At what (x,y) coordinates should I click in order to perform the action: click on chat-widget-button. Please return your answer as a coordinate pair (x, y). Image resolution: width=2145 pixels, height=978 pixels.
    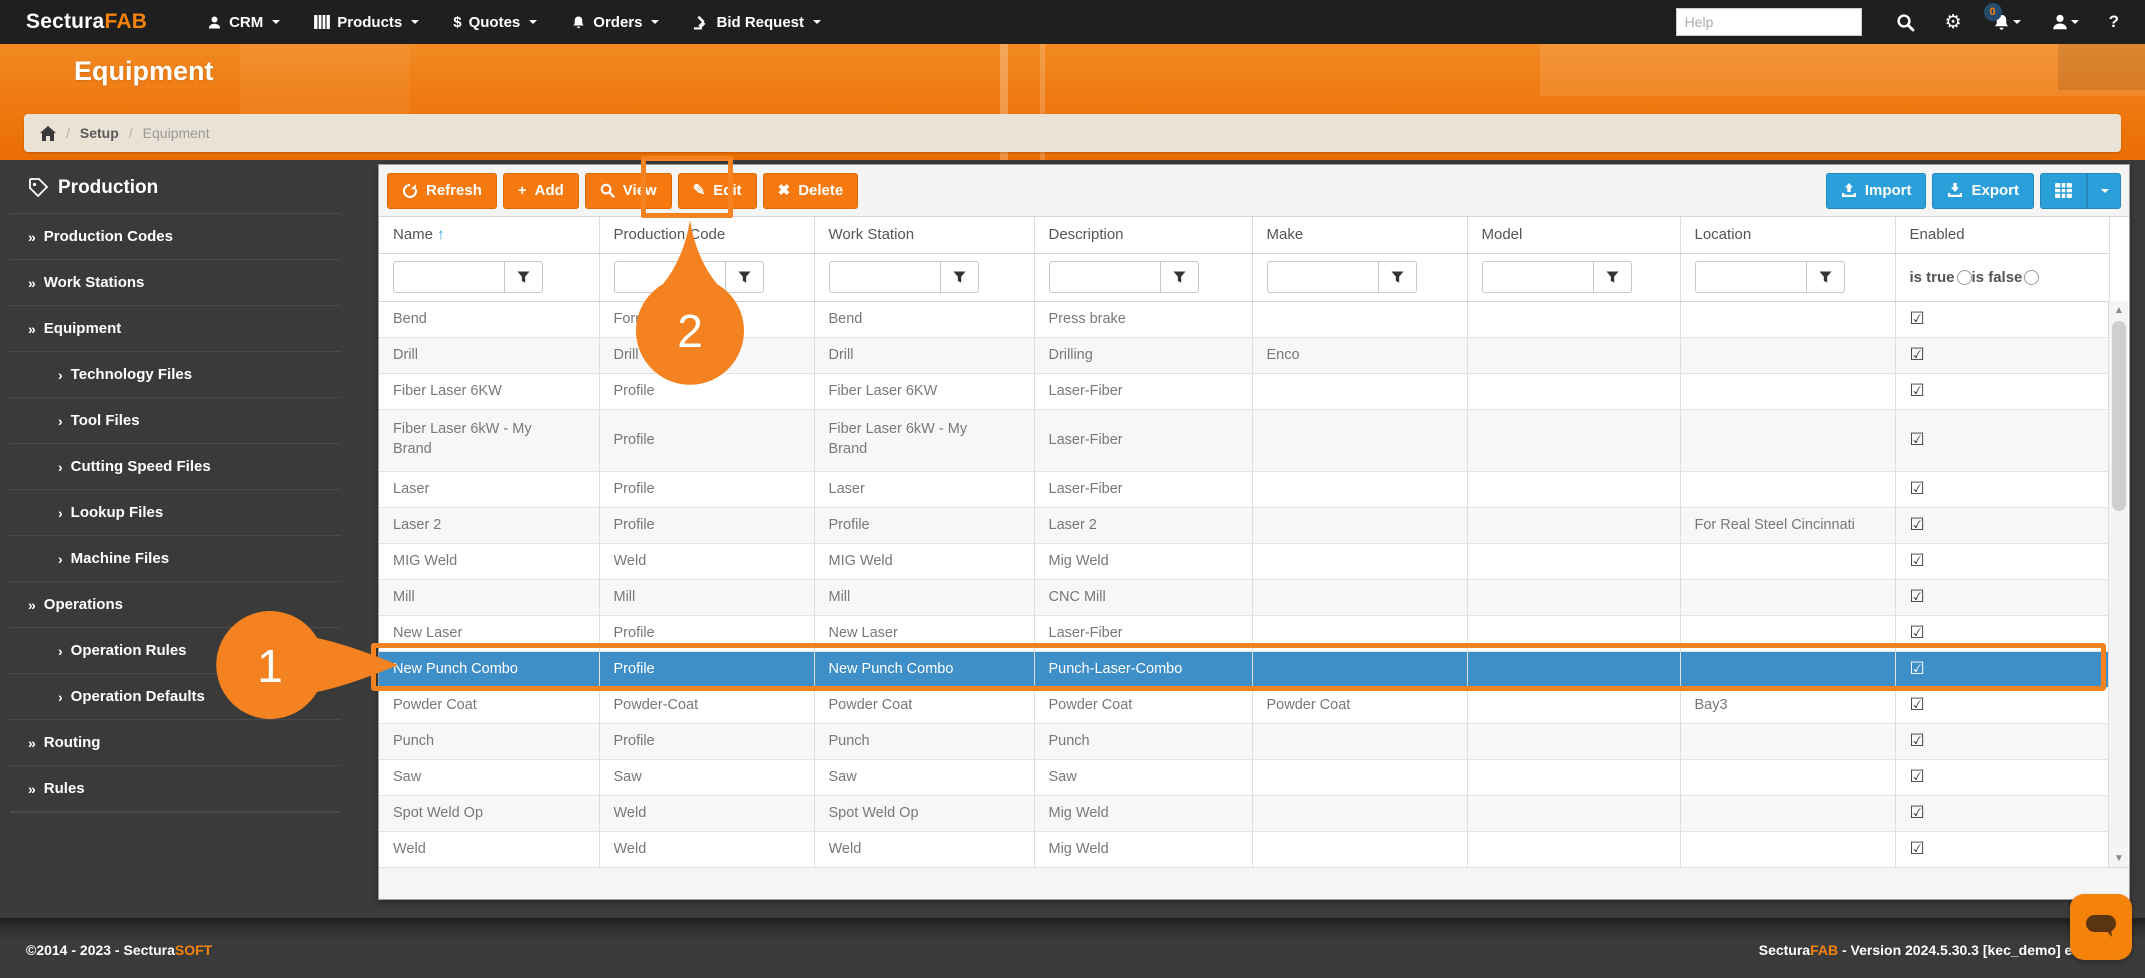
    Looking at the image, I should click on (2101, 927).